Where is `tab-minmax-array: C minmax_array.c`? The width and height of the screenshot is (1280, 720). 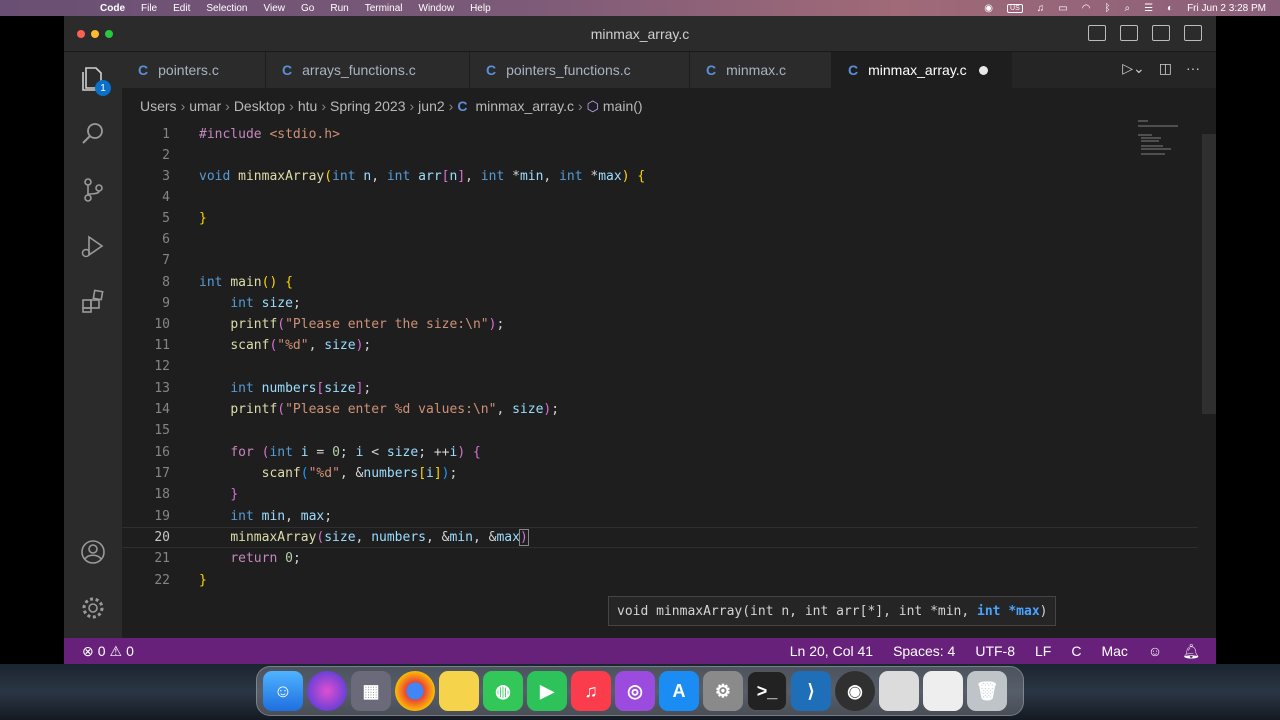
tab-minmax-array: C minmax_array.c is located at coordinates (922, 70).